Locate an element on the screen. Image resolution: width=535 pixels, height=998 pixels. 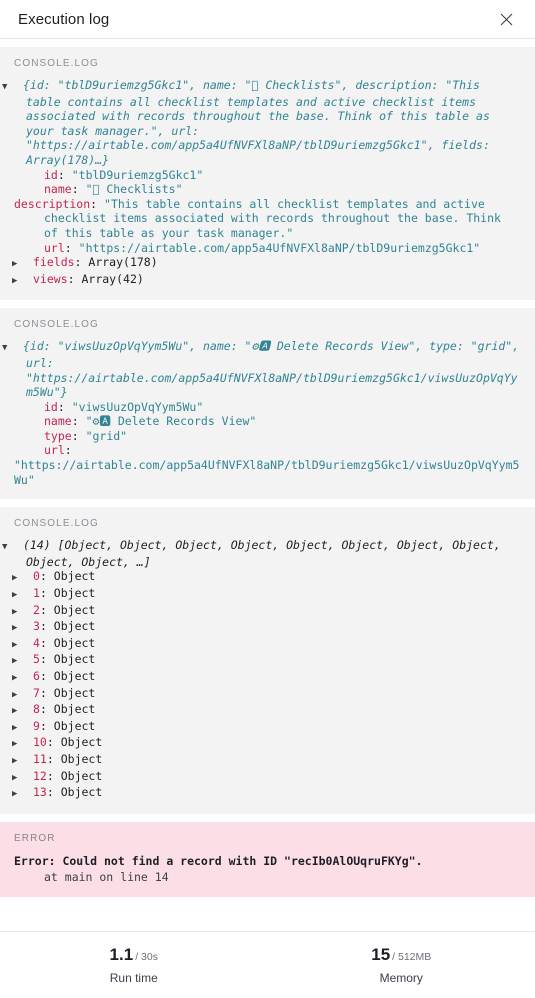
array-index: 11 is located at coordinates (40, 758).